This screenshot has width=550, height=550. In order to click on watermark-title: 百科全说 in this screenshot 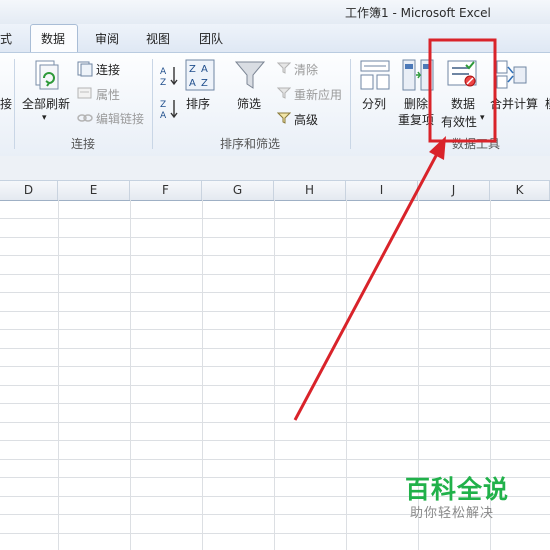, I will do `click(457, 489)`.